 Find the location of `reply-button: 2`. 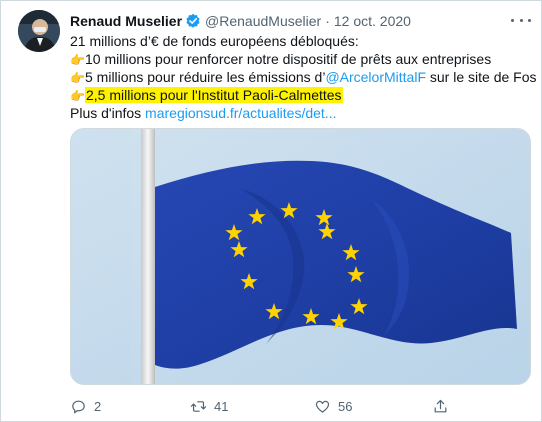

reply-button: 2 is located at coordinates (85, 406).